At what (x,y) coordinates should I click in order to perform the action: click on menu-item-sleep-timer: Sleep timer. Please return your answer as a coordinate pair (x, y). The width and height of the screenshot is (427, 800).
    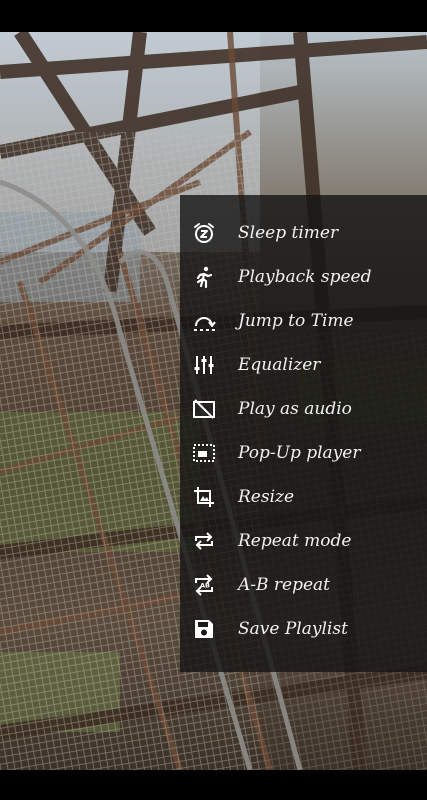
    Looking at the image, I should click on (303, 233).